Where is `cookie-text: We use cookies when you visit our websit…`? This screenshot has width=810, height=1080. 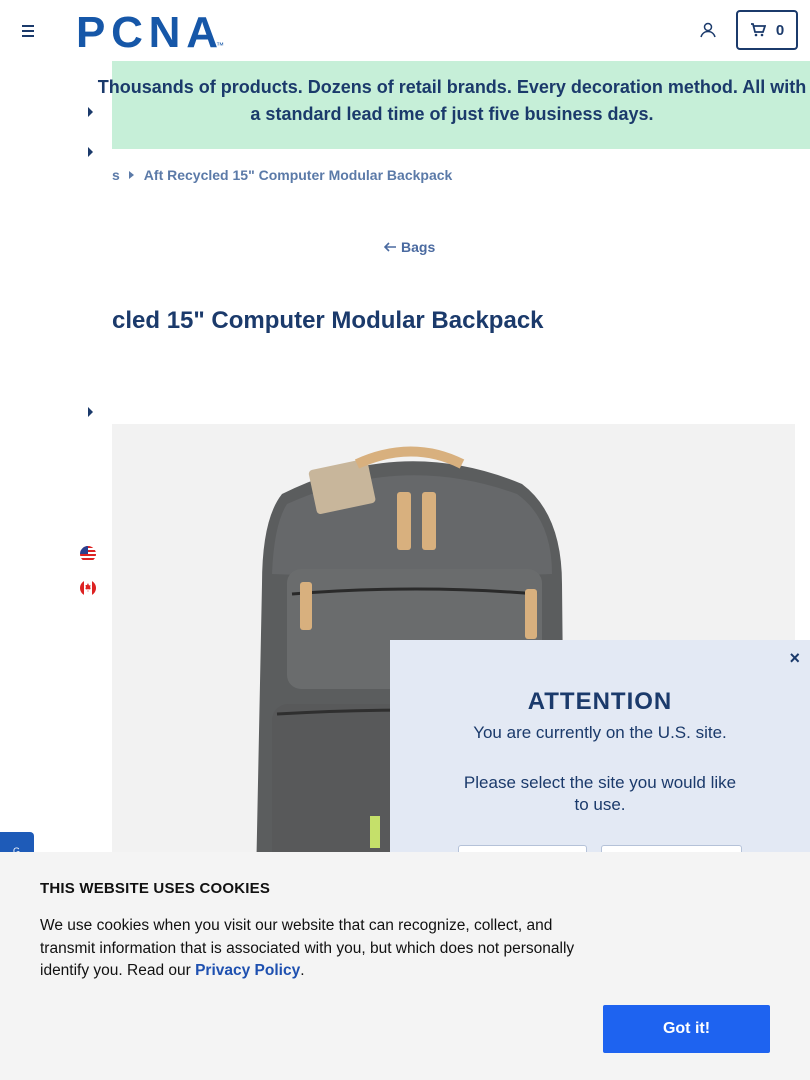
cookie-text: We use cookies when you visit our websit… is located at coordinates (325, 949).